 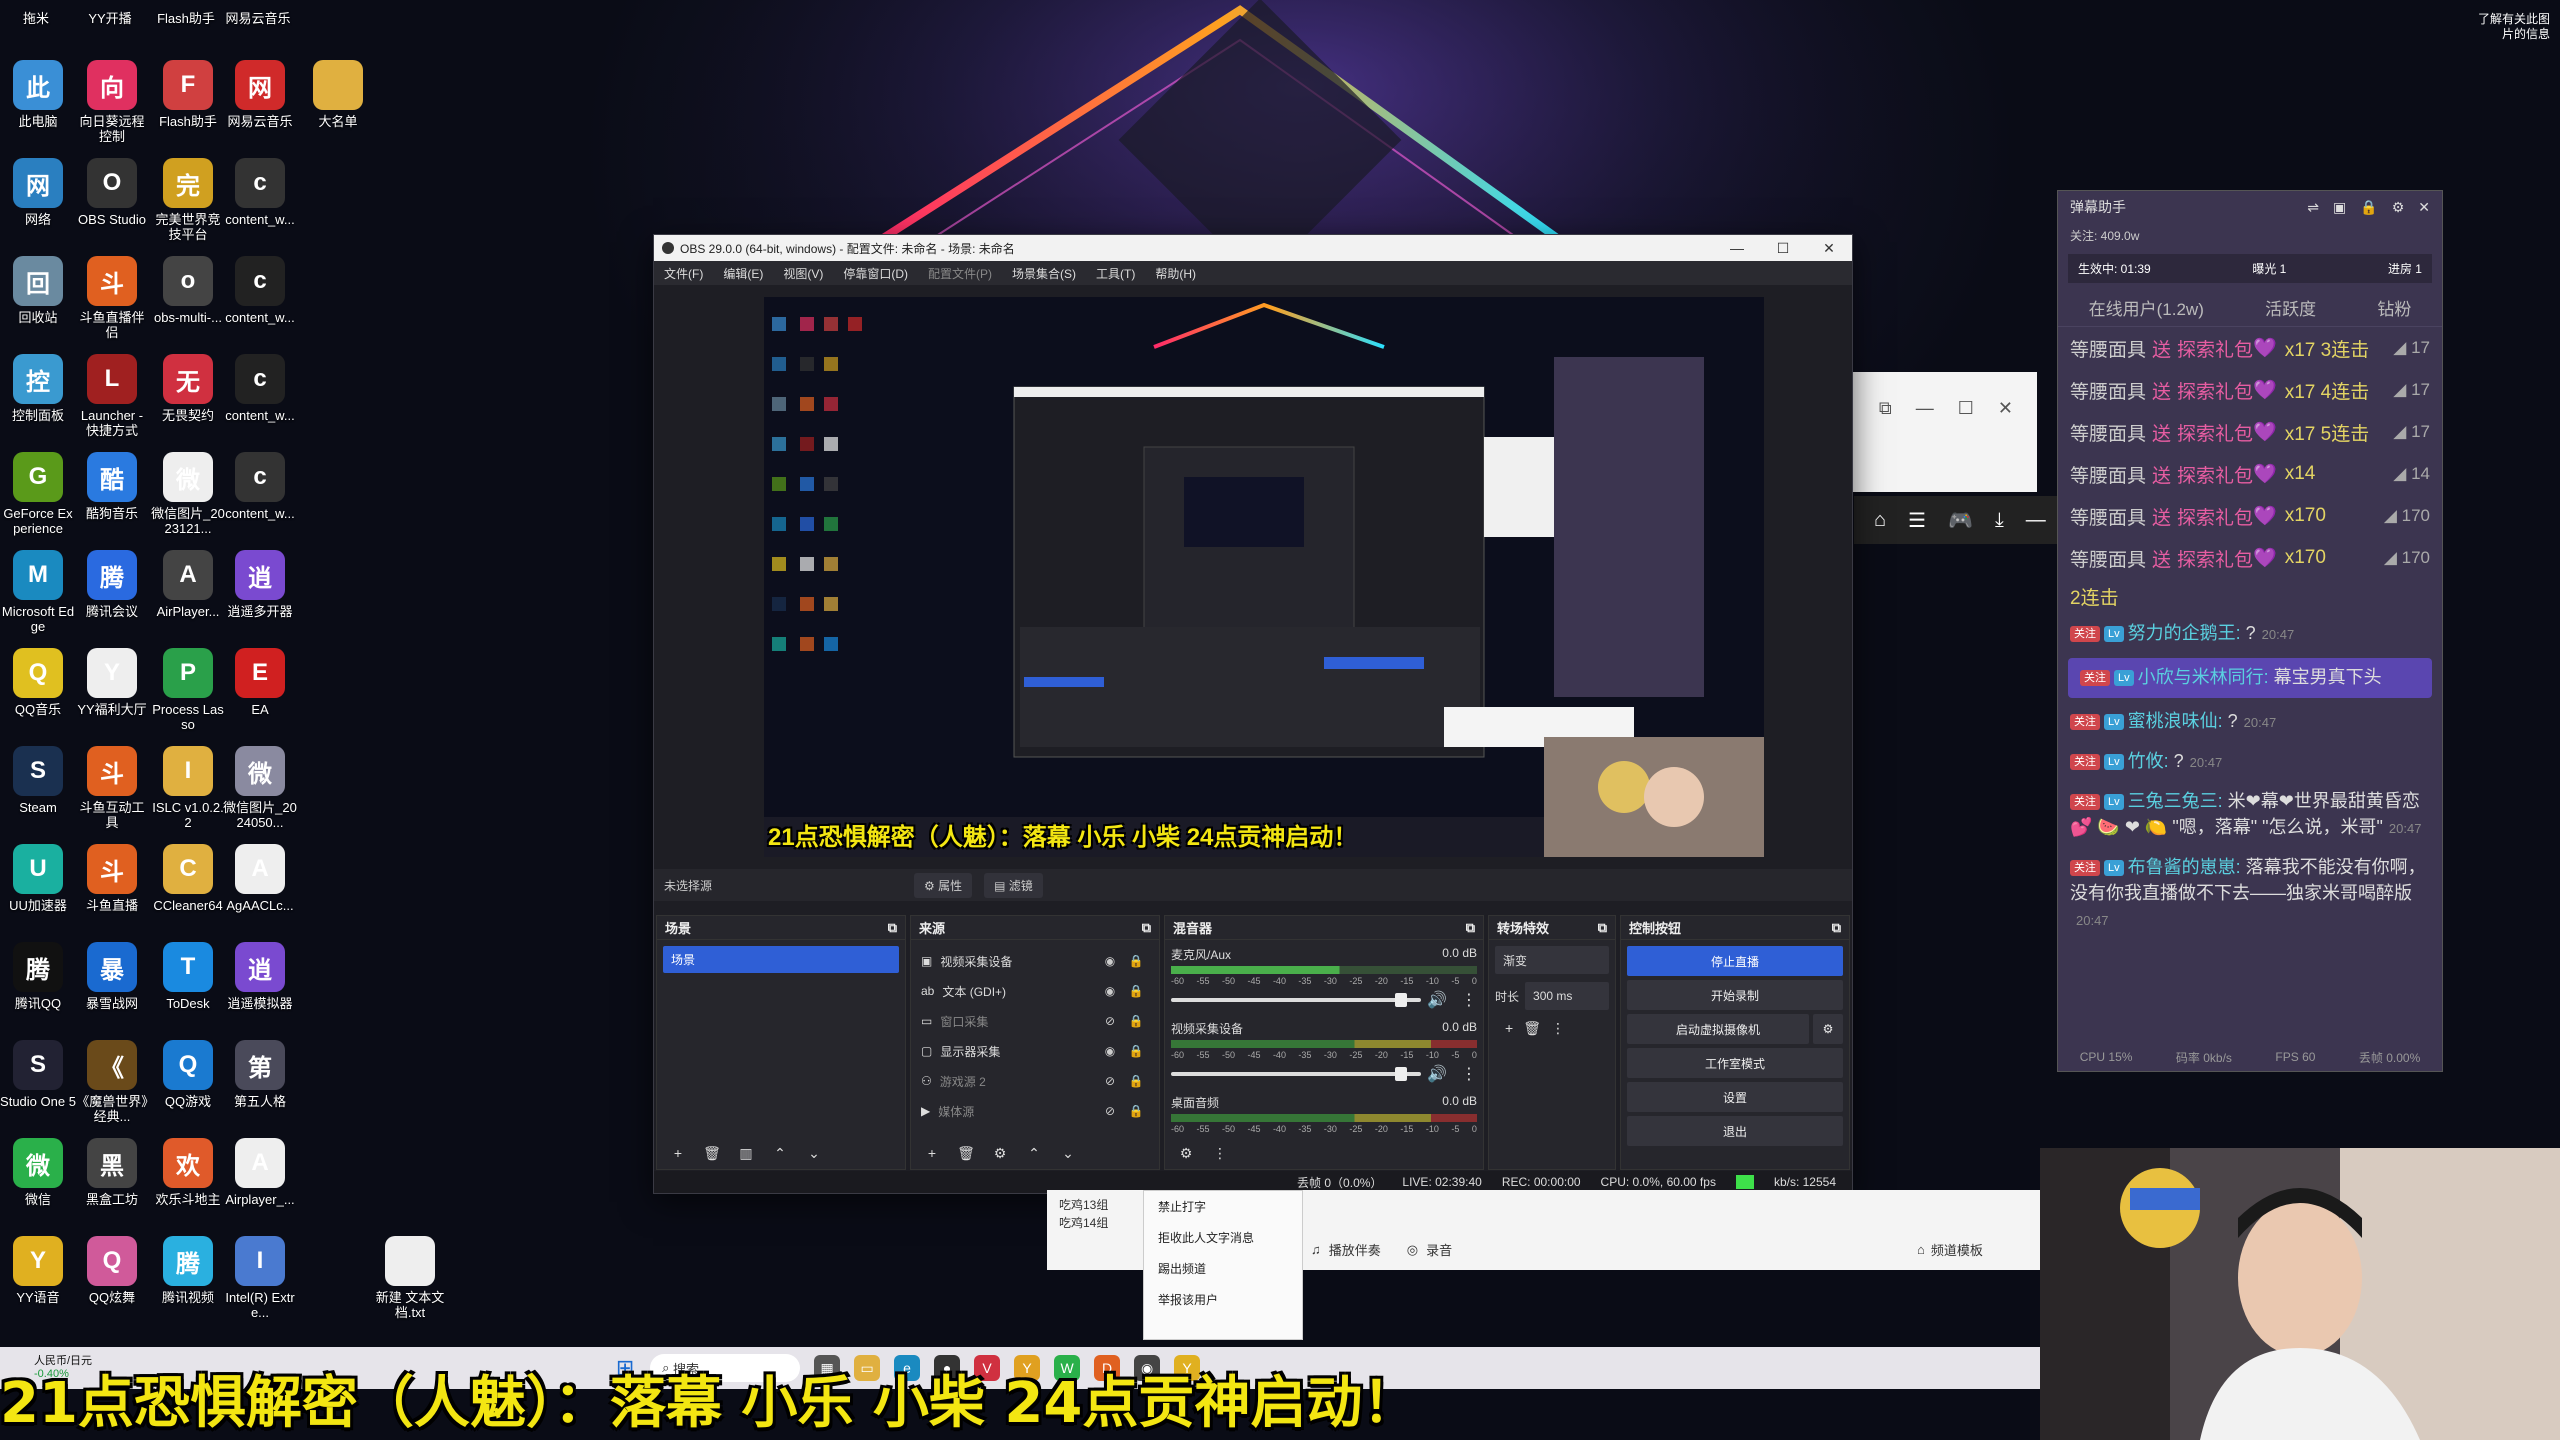 I want to click on menu-item: 停靠窗口(D), so click(x=875, y=273).